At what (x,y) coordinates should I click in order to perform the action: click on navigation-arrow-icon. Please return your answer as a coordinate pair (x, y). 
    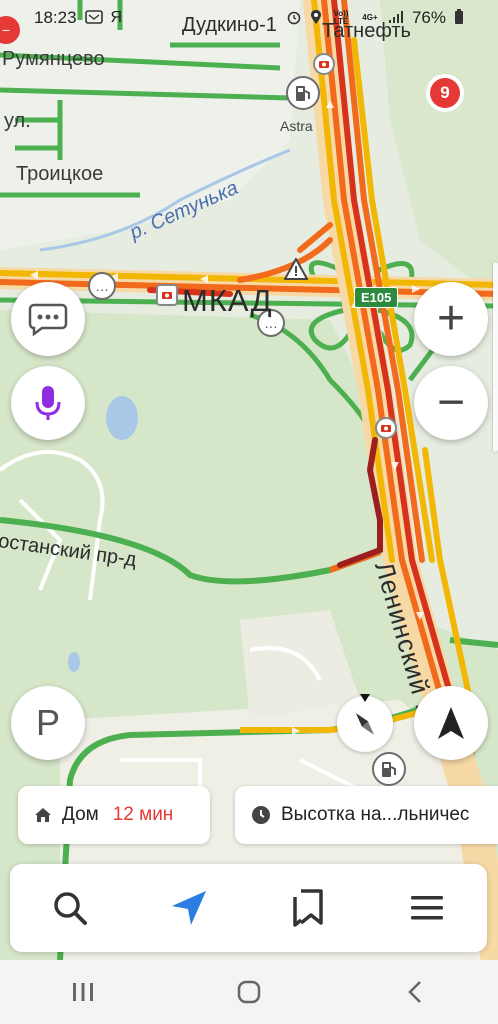
    Looking at the image, I should click on (188, 908).